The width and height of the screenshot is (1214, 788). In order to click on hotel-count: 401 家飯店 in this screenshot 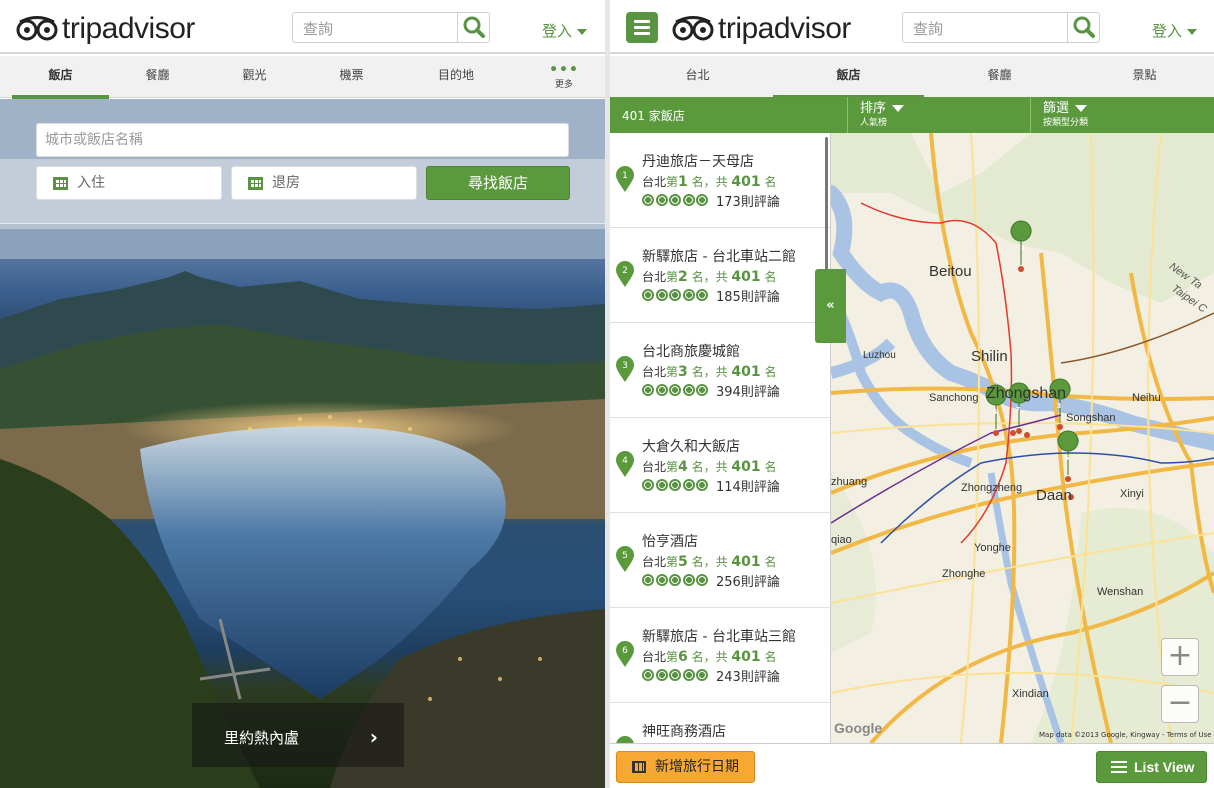, I will do `click(653, 116)`.